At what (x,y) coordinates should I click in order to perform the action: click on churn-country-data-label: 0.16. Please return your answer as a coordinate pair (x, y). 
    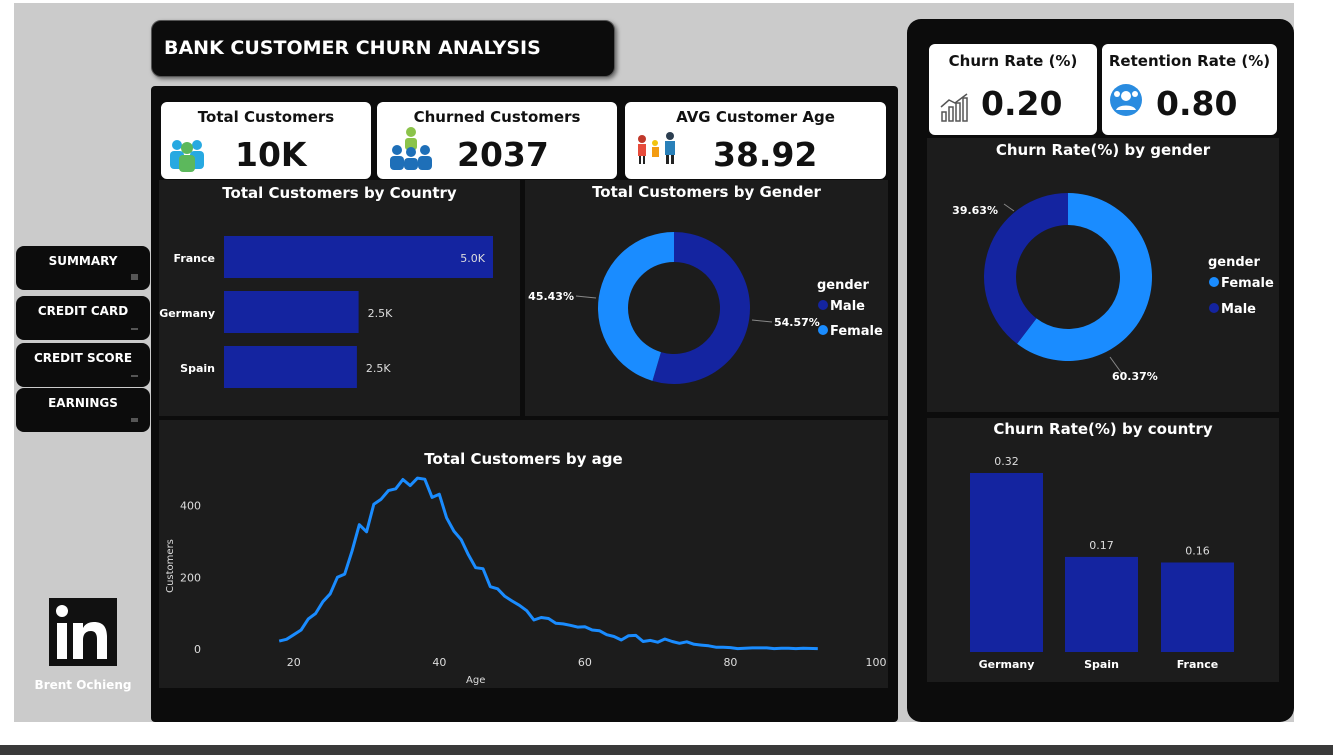
    Looking at the image, I should click on (1197, 551).